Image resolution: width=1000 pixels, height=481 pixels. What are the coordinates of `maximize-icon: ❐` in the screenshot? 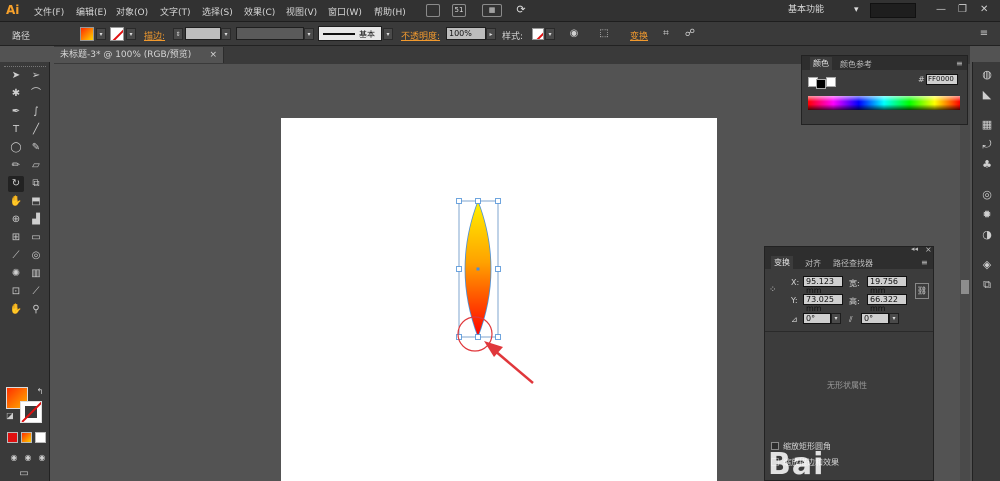 It's located at (962, 9).